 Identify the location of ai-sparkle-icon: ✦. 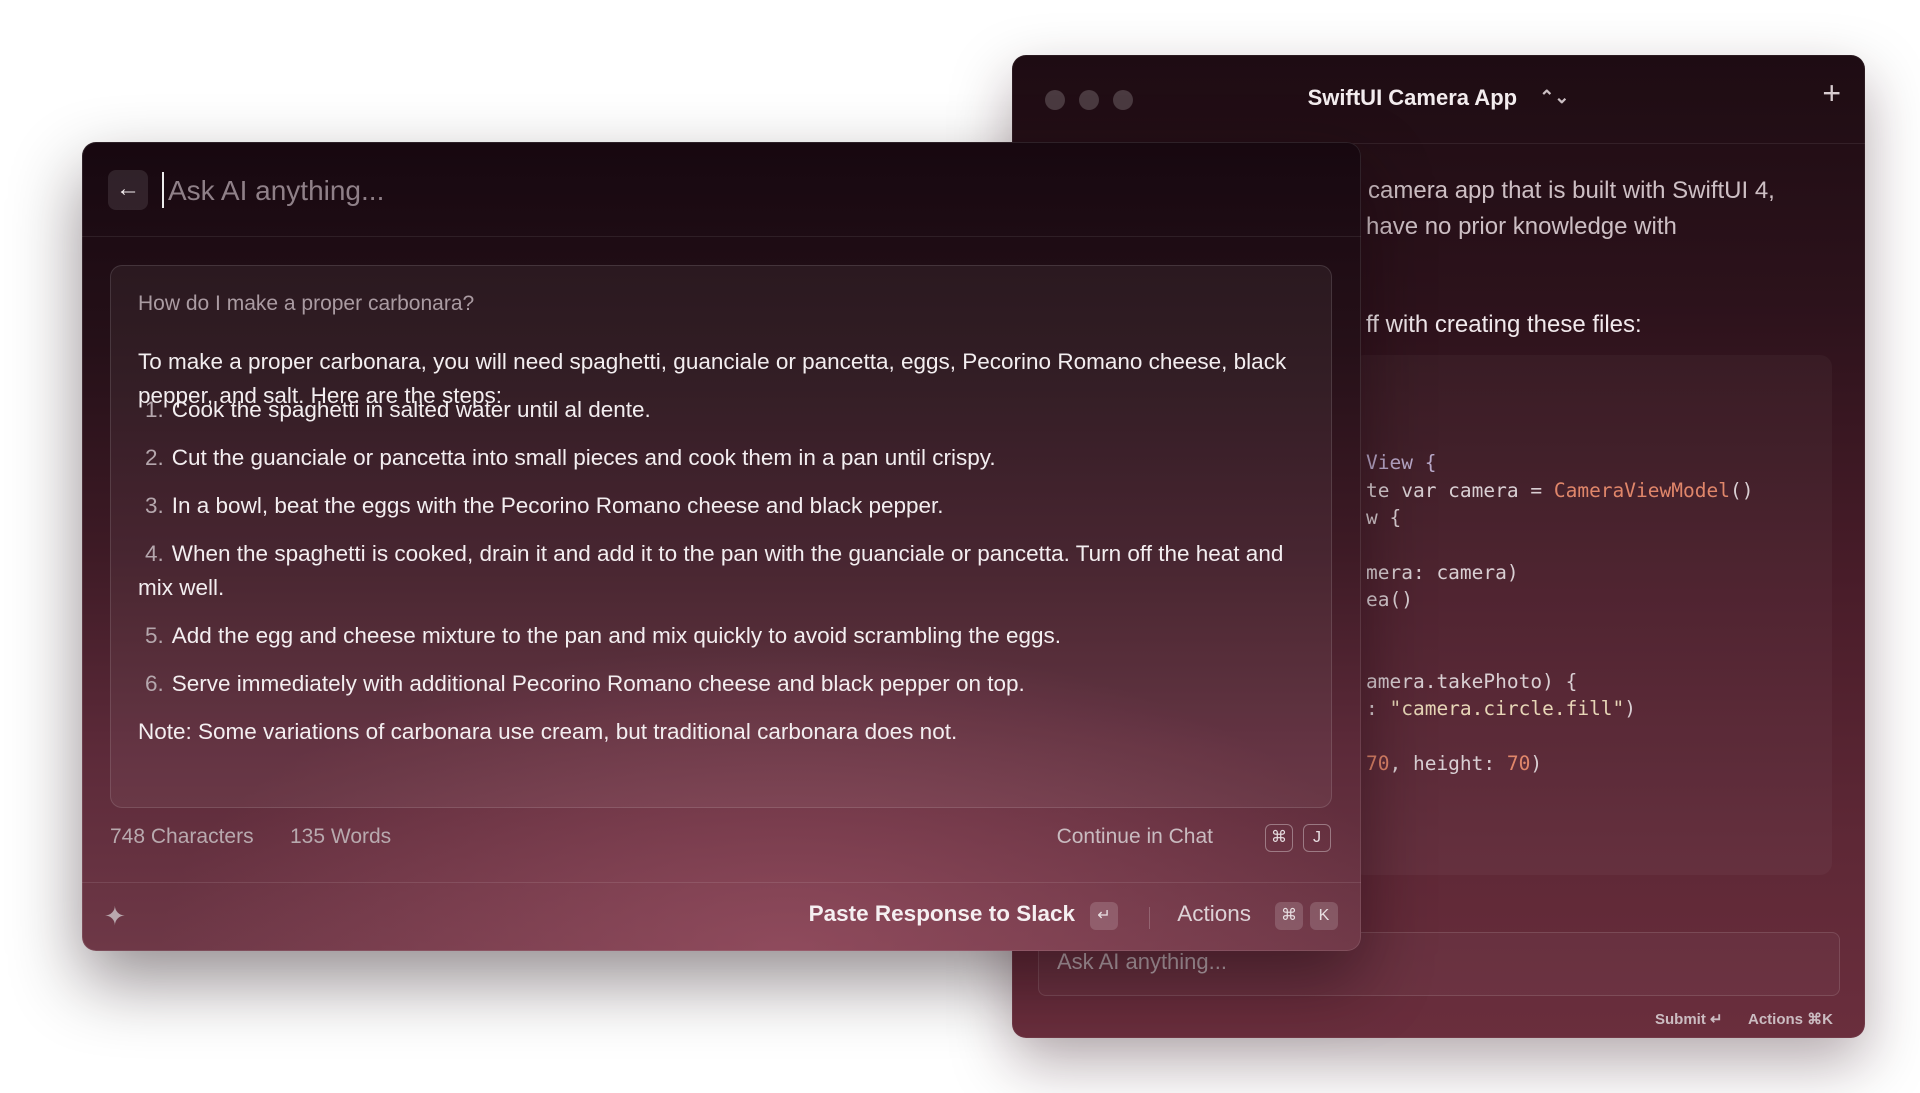
(115, 916).